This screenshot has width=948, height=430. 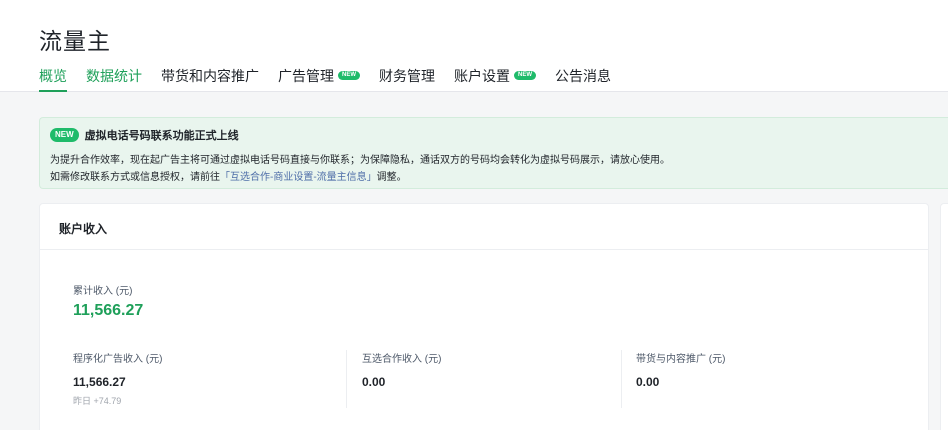 I want to click on notice-title: 虚拟电话号码联系功能正式上线, so click(x=161, y=136).